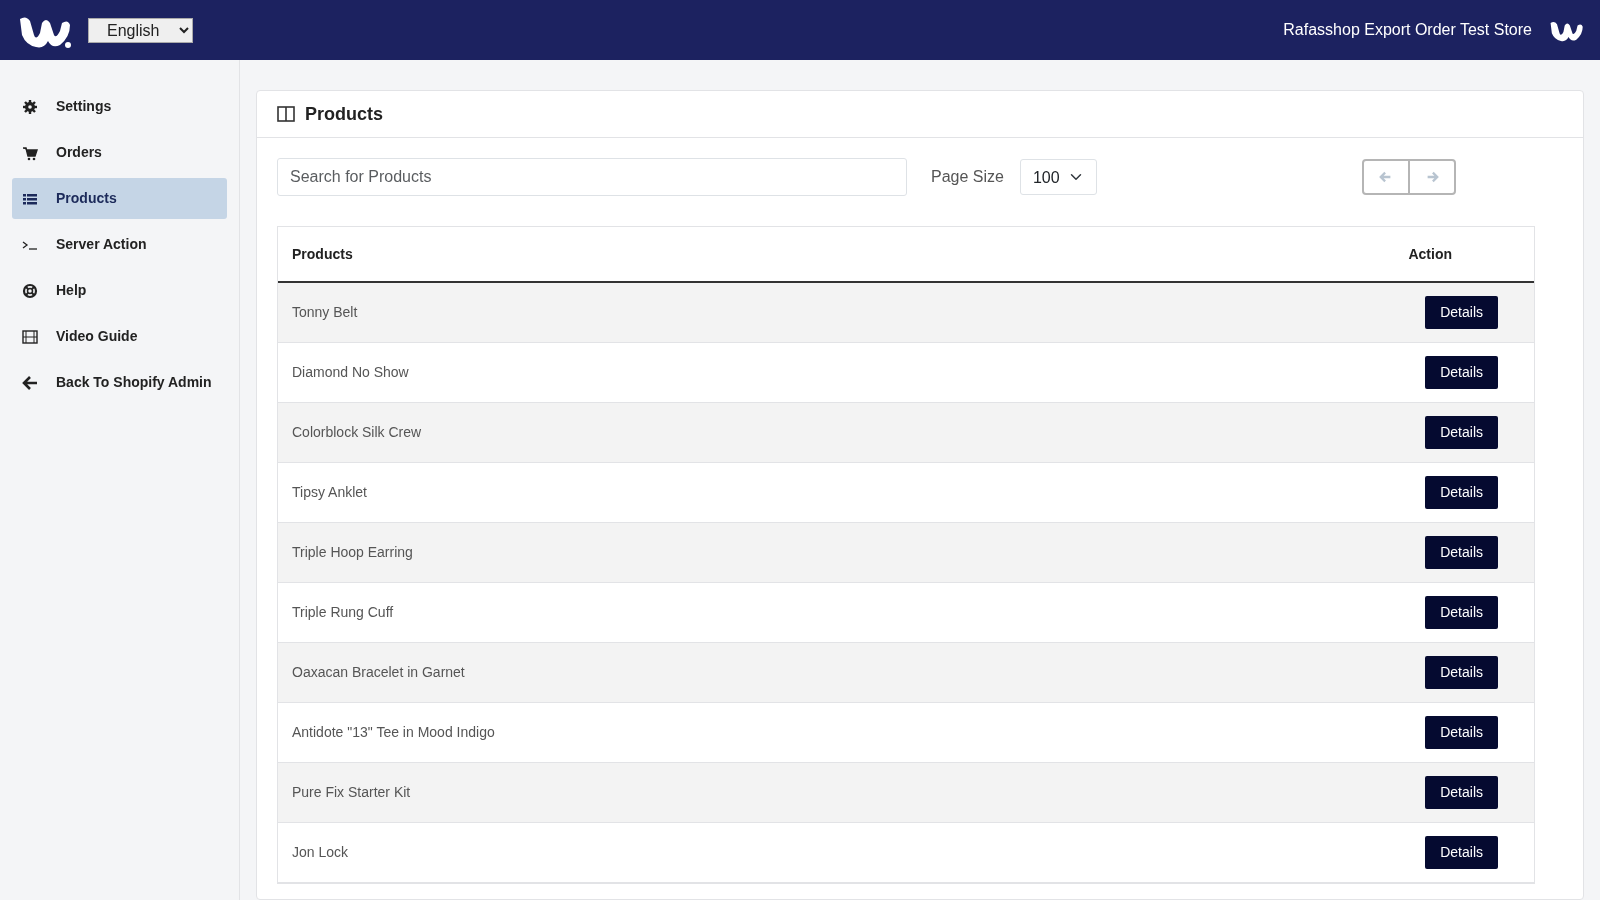 The width and height of the screenshot is (1600, 900). What do you see at coordinates (119, 244) in the screenshot?
I see `sidebar-item: Server Action` at bounding box center [119, 244].